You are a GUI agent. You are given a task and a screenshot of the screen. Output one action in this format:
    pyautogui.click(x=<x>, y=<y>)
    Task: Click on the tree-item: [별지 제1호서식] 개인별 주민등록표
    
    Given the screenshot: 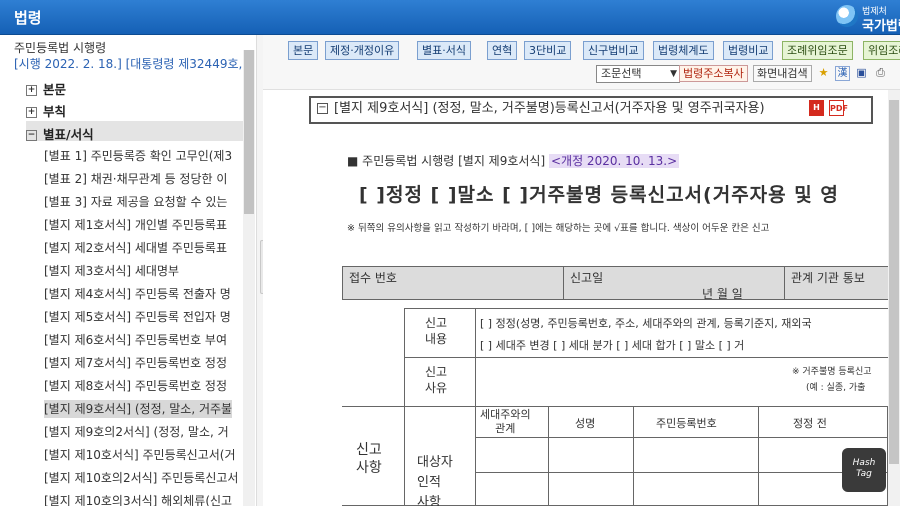 What is the action you would take?
    pyautogui.click(x=135, y=225)
    